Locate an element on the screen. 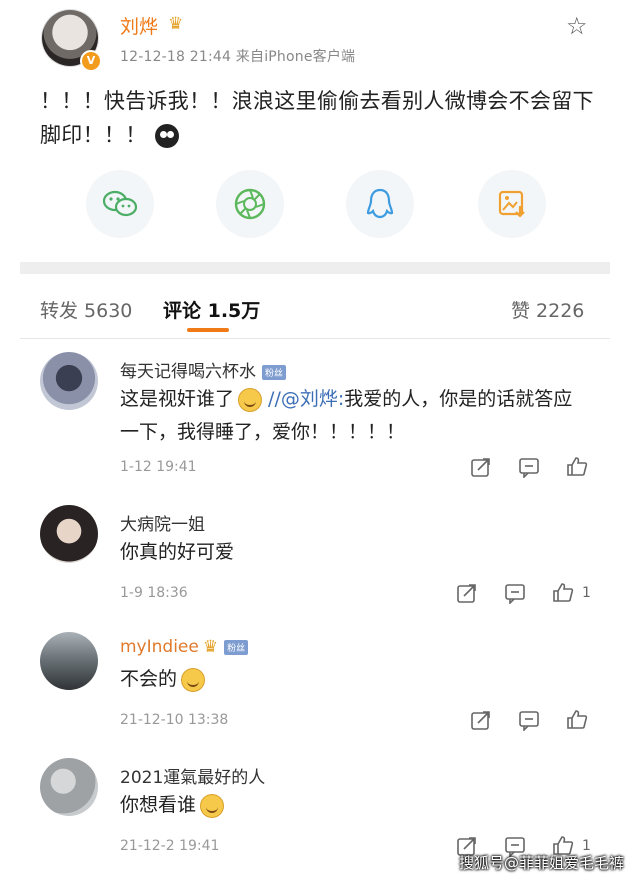 Image resolution: width=640 pixels, height=883 pixels. comment-author-name: 每天记得喝六杯水 粉丝 is located at coordinates (203, 369).